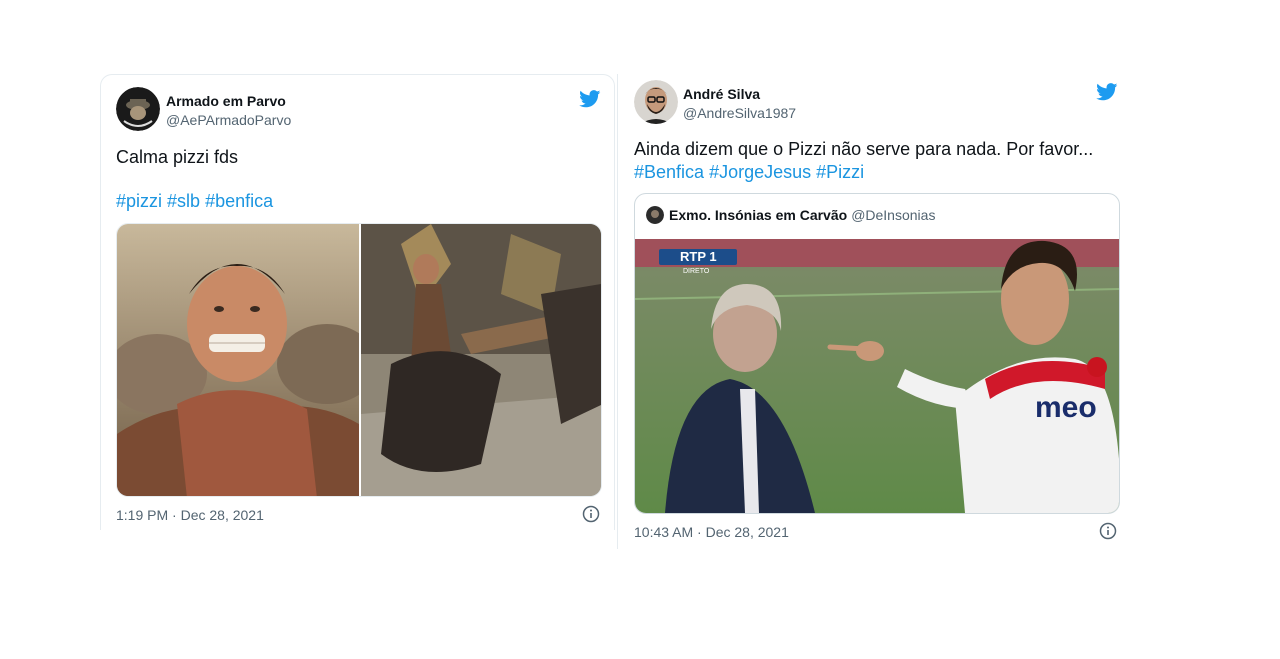  What do you see at coordinates (1066, 407) in the screenshot?
I see `shirt-sponsor-text: meo` at bounding box center [1066, 407].